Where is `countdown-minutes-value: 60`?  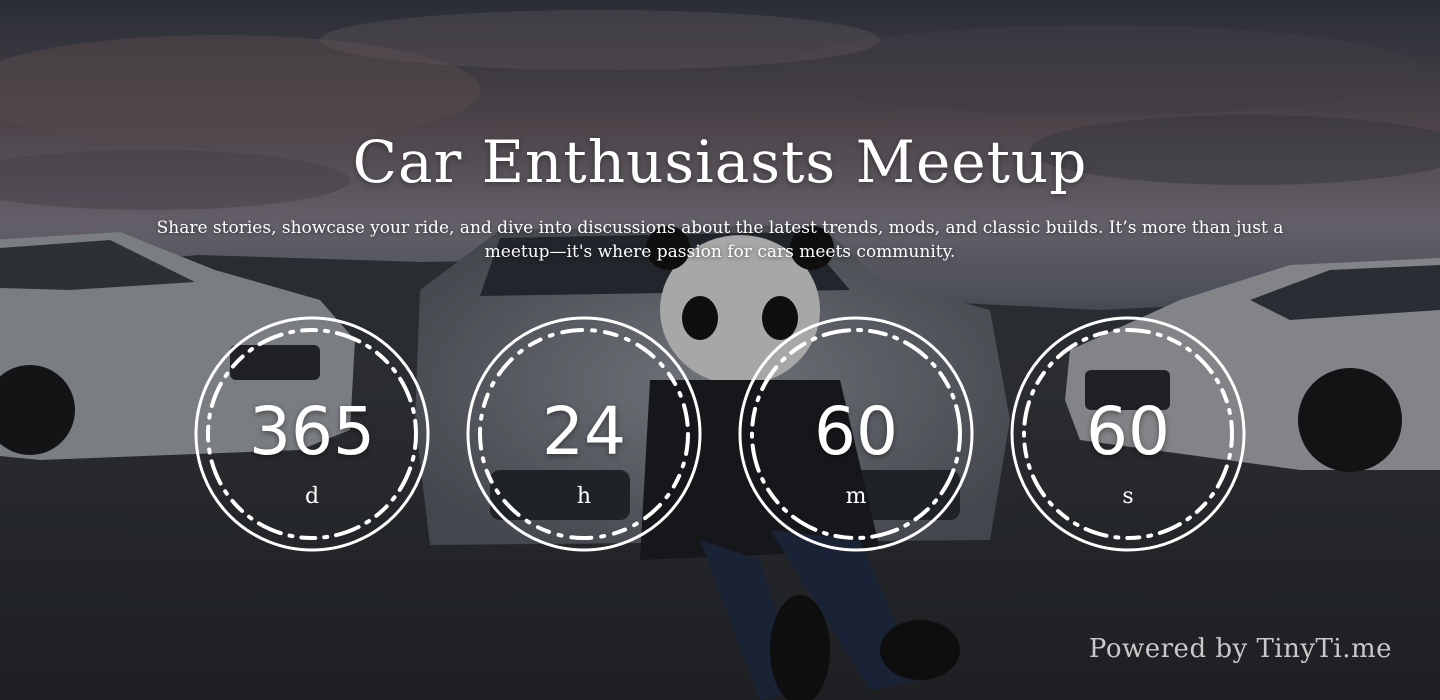 countdown-minutes-value: 60 is located at coordinates (856, 431).